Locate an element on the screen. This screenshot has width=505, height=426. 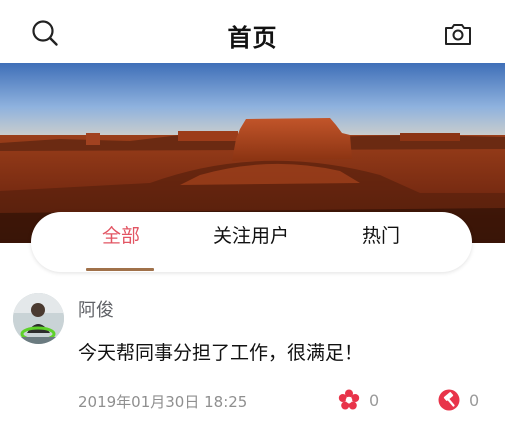
post-timestamp: 2019年01月30日 18:25 is located at coordinates (163, 402).